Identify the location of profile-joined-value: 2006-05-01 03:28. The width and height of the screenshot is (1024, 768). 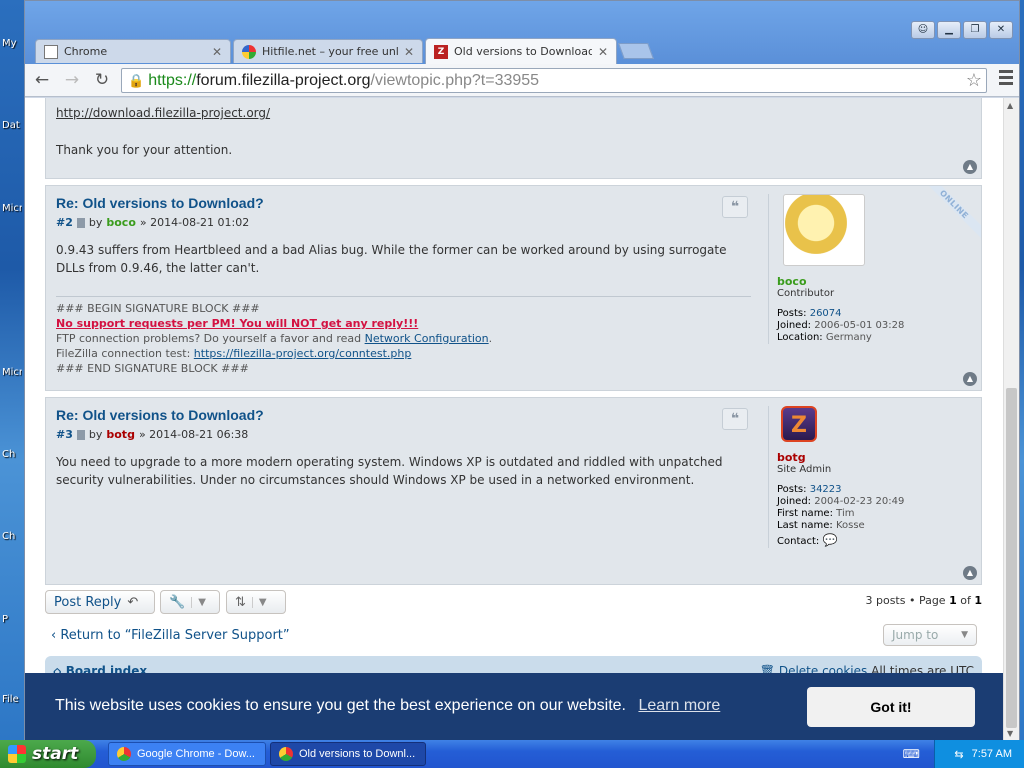
(859, 325).